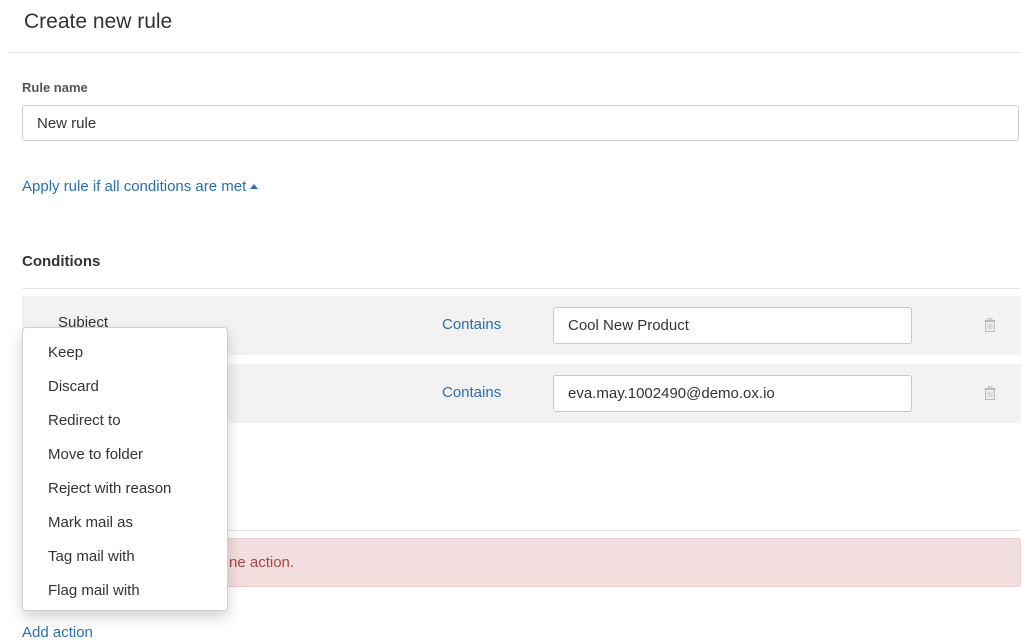  What do you see at coordinates (98, 21) in the screenshot?
I see `page-title: Create new rule` at bounding box center [98, 21].